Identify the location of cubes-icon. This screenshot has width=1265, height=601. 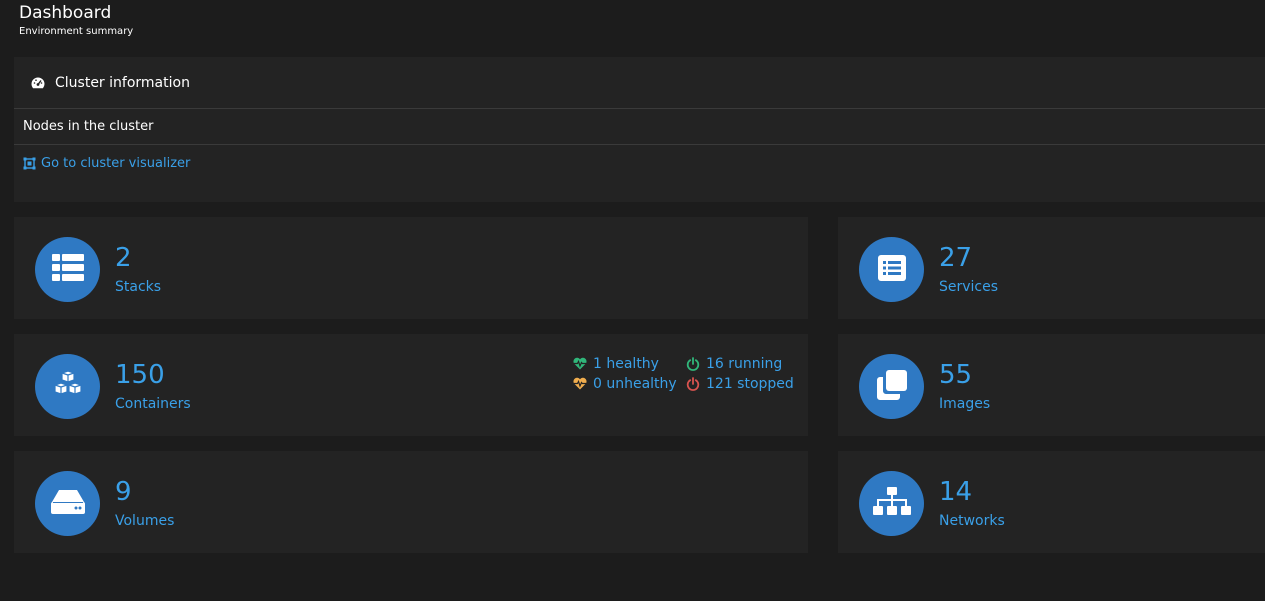
(68, 386).